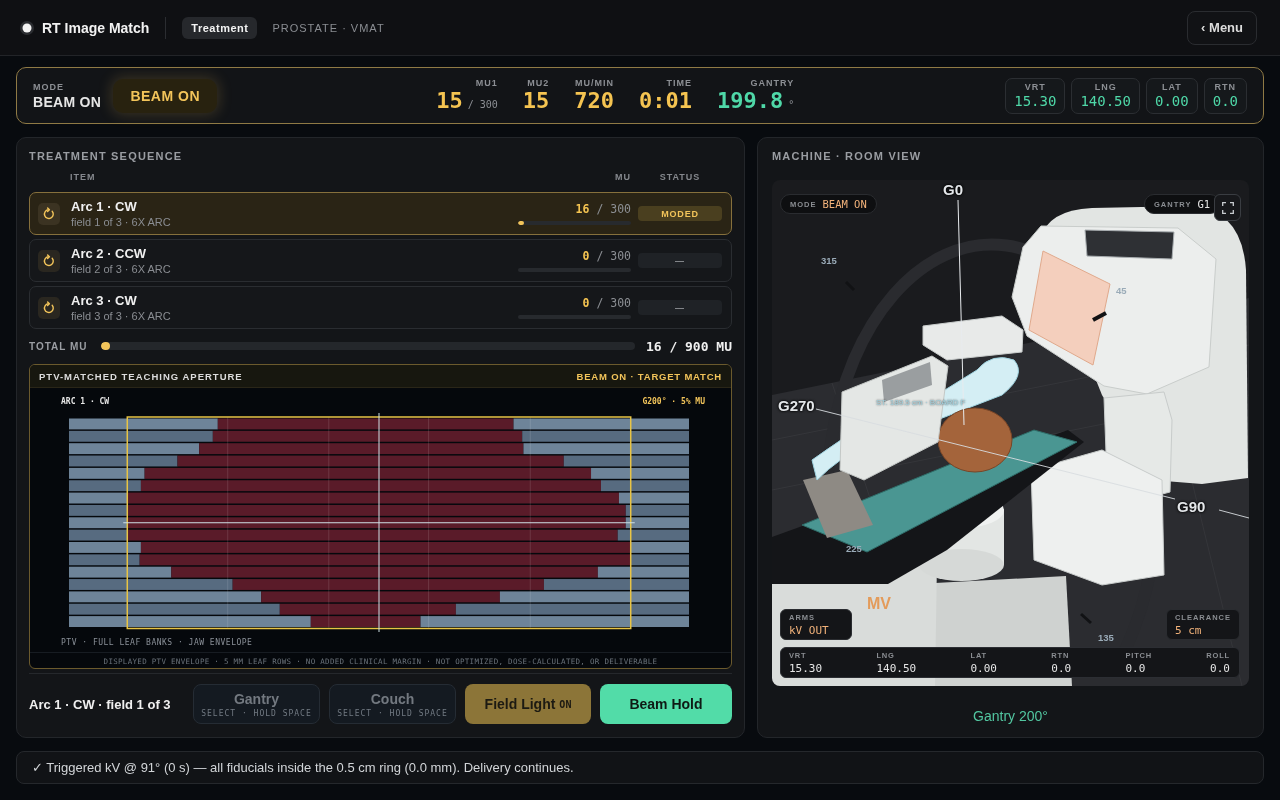 This screenshot has width=1280, height=800. Describe the element at coordinates (380, 213) in the screenshot. I see `sequence-row: Arc 1 · CW field 1 of 3 · 6X ARC 16 / 300 MODED` at that location.